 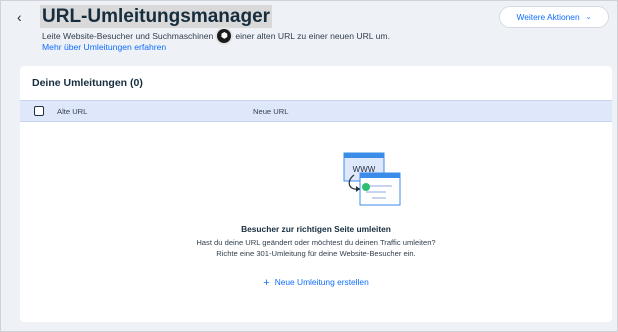 I want to click on back-button: ‹, so click(x=24, y=17).